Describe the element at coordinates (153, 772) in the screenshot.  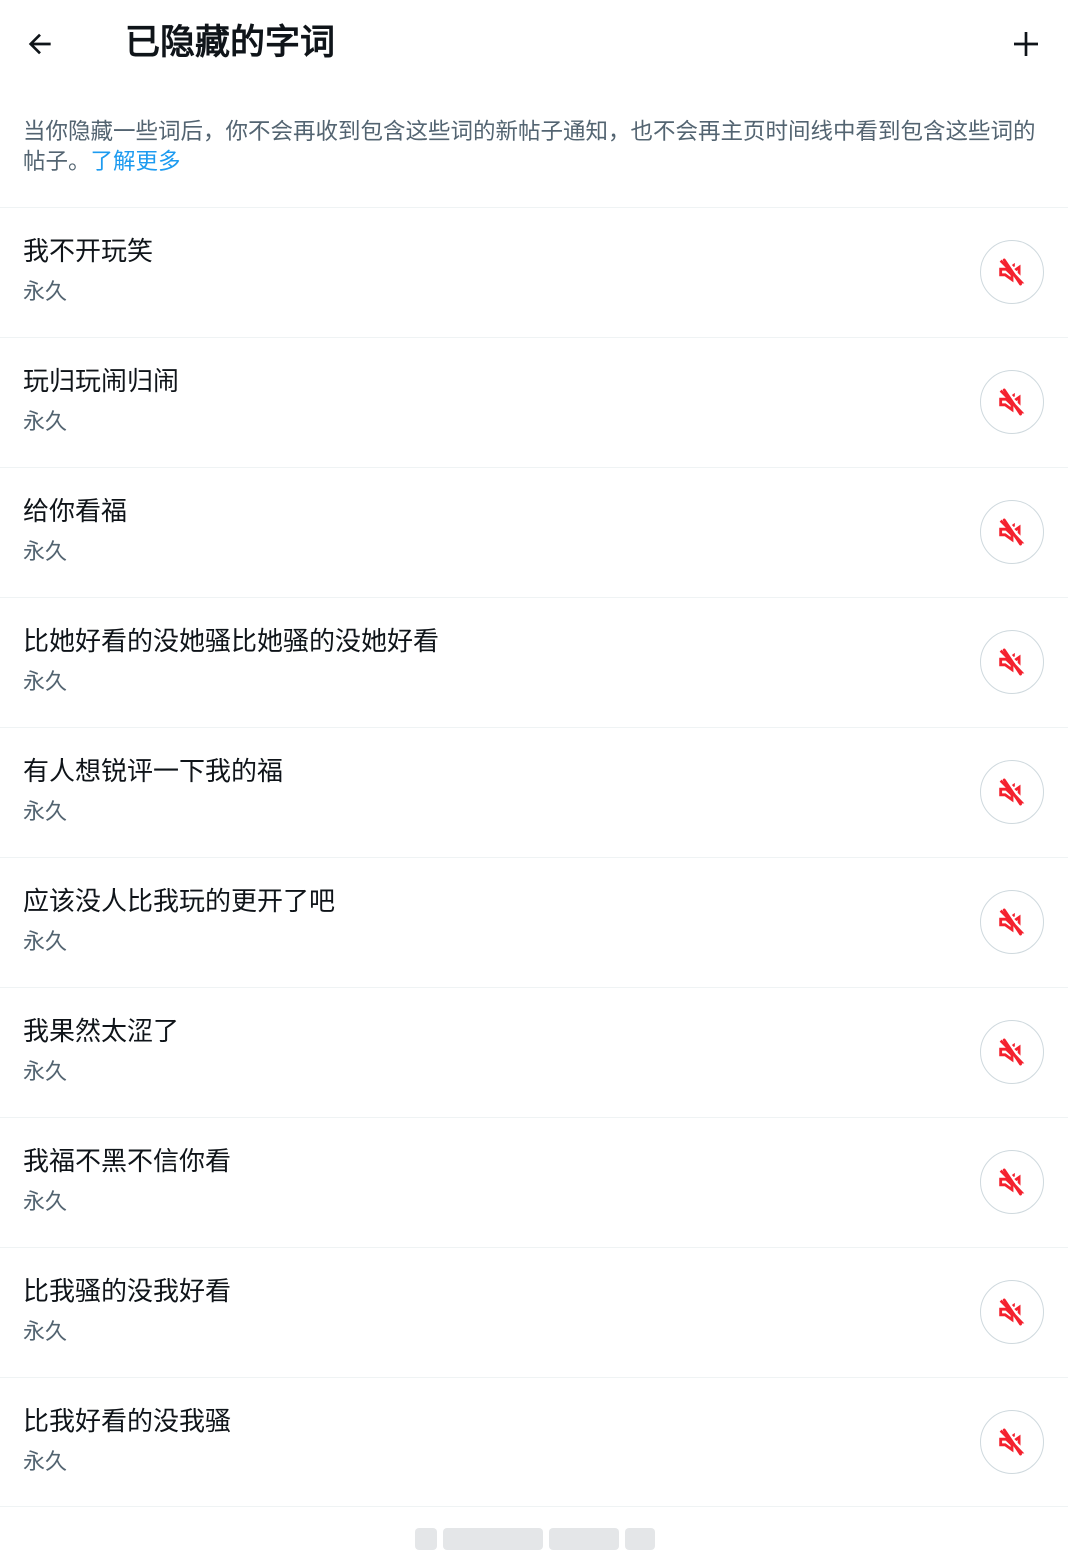
I see `muted-word-text: 有人想锐评一下我的福` at that location.